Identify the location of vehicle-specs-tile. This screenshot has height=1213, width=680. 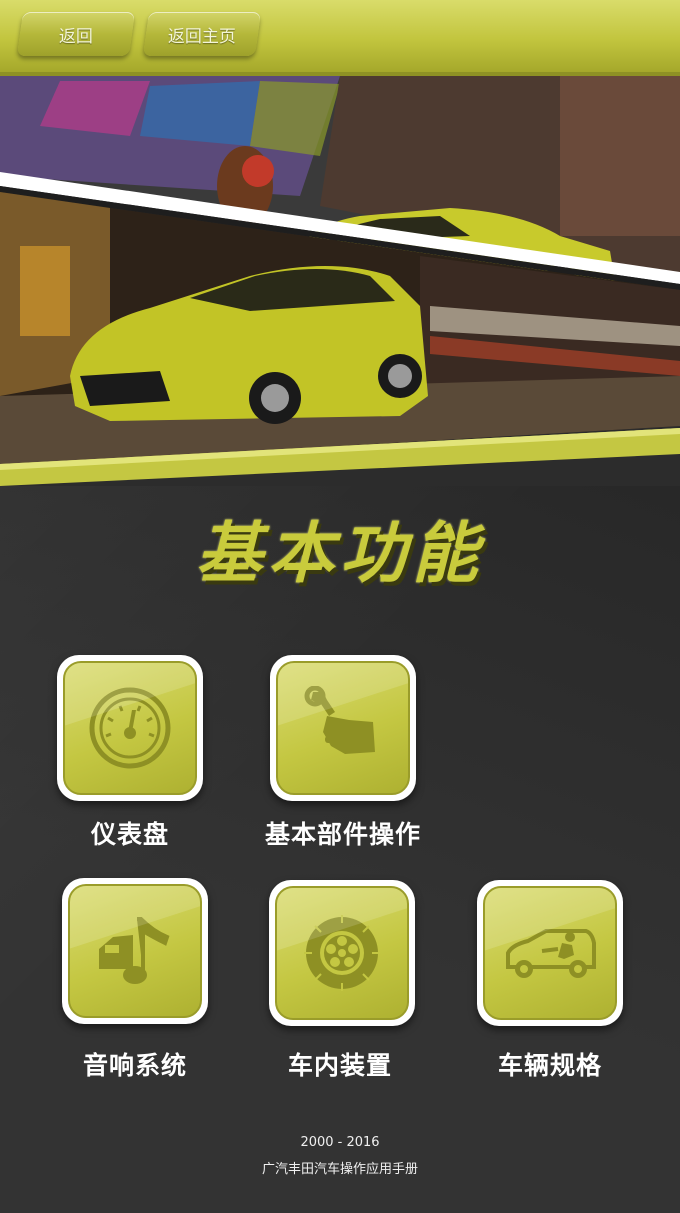
(550, 953).